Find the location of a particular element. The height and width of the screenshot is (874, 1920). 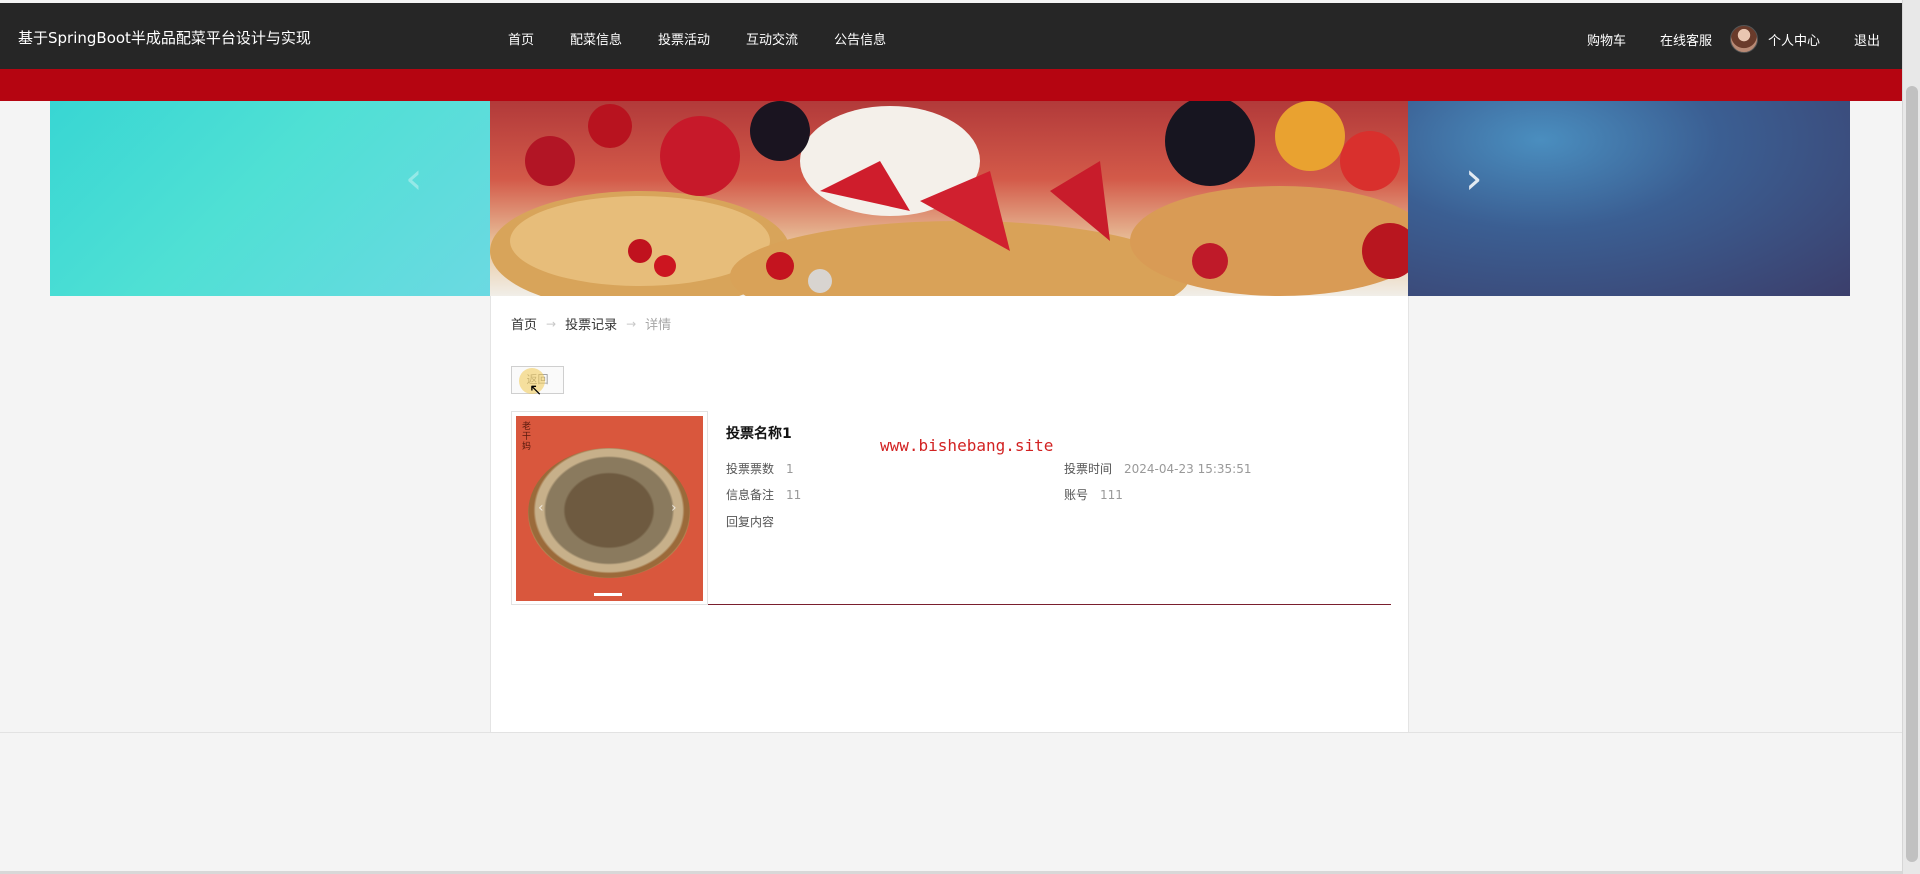

breadcrumb: 首页 → 投票记录 → 详情 is located at coordinates (591, 324).